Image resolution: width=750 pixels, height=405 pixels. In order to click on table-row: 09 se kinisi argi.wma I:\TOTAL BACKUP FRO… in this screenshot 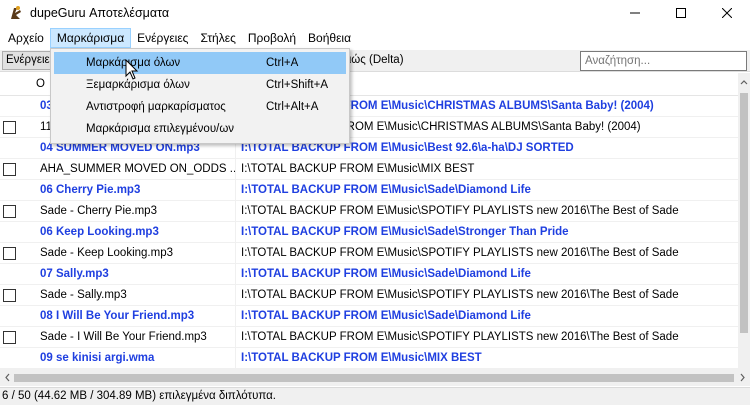, I will do `click(369, 358)`.